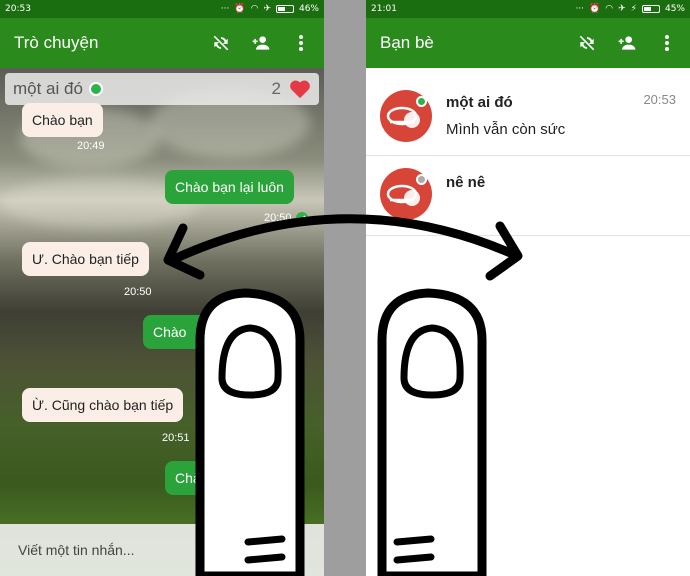 This screenshot has height=576, width=690. Describe the element at coordinates (56, 42) in the screenshot. I see `page-title: Trò chuyện` at that location.